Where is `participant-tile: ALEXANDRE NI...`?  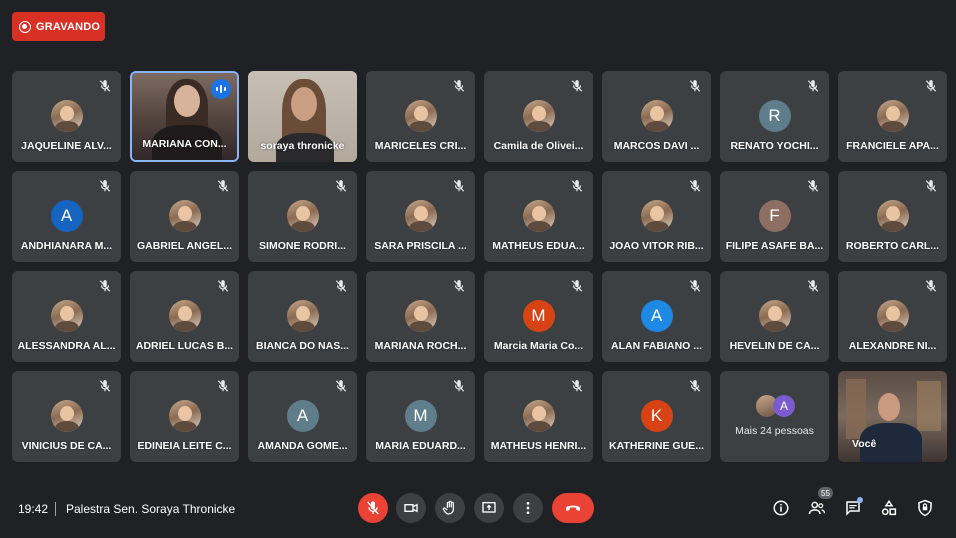 participant-tile: ALEXANDRE NI... is located at coordinates (892, 316).